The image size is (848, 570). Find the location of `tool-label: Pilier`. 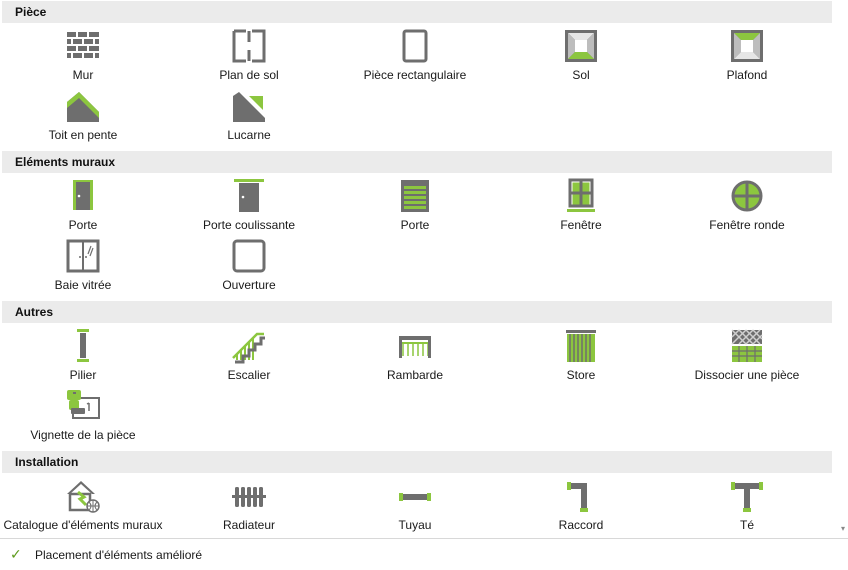

tool-label: Pilier is located at coordinates (83, 375).